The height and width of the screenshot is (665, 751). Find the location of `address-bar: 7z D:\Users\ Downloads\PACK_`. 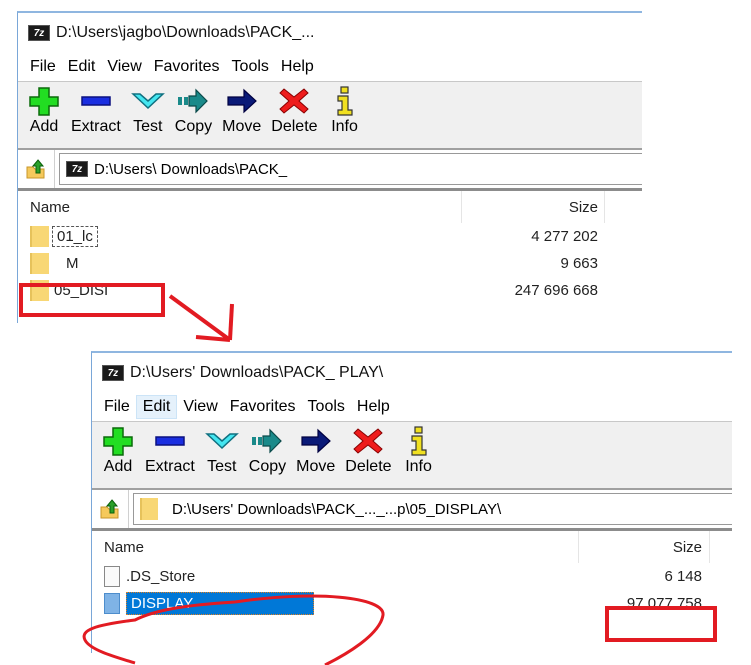

address-bar: 7z D:\Users\ Downloads\PACK_ is located at coordinates (330, 170).